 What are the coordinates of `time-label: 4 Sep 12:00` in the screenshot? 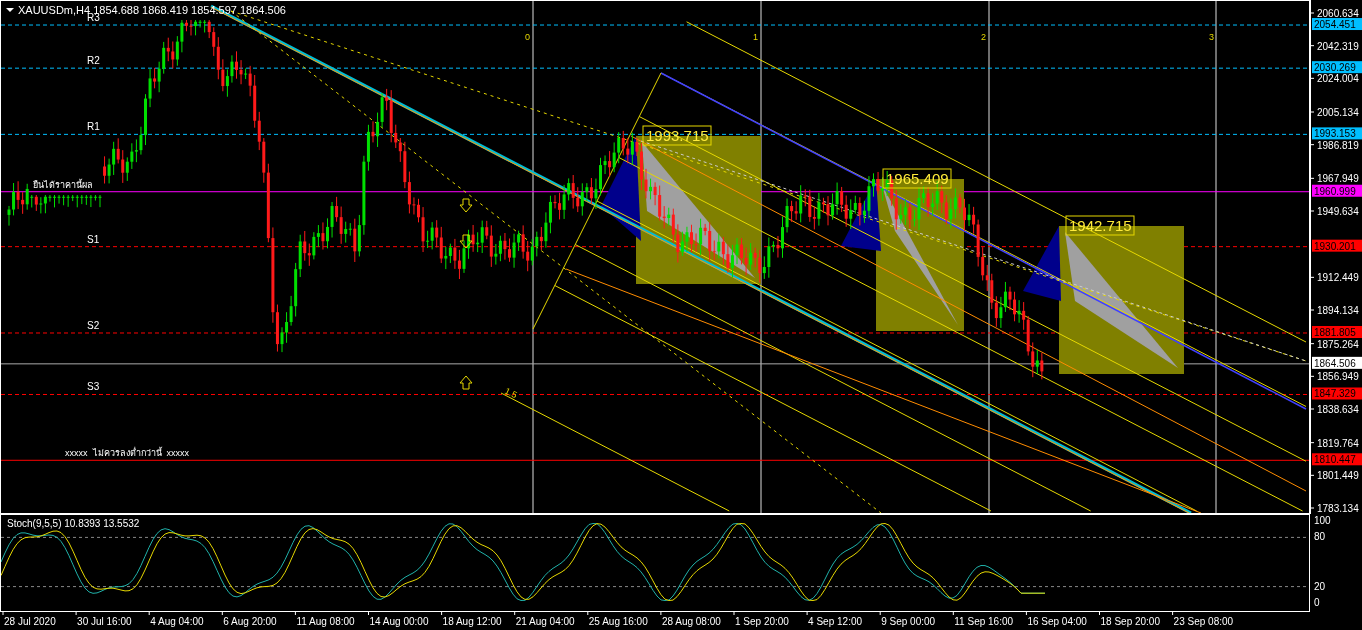 It's located at (835, 621).